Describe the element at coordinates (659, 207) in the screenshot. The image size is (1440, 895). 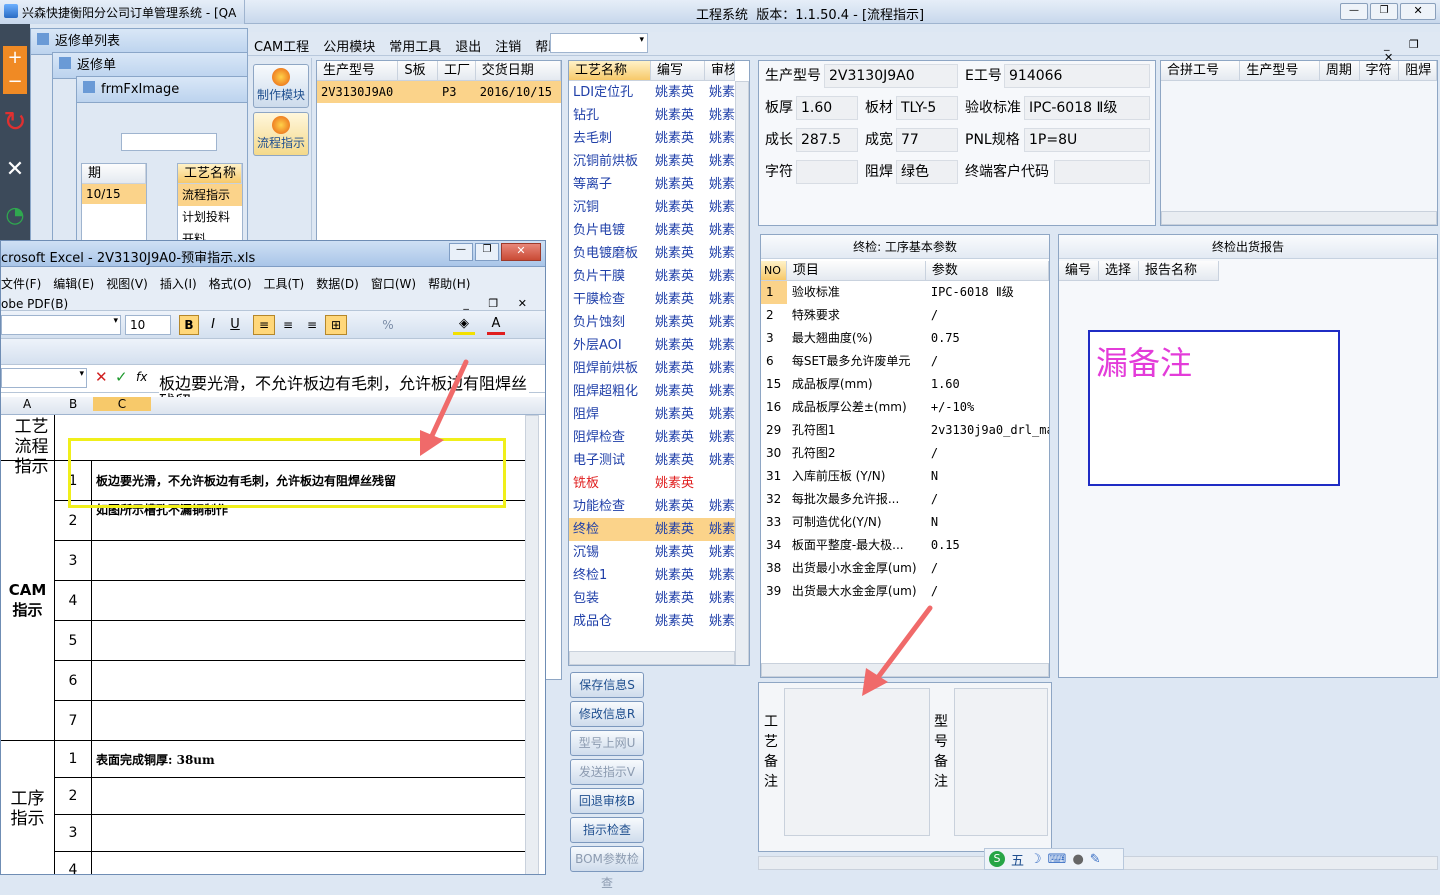
I see `table-row: 沉铜 姚素英 姚素` at that location.